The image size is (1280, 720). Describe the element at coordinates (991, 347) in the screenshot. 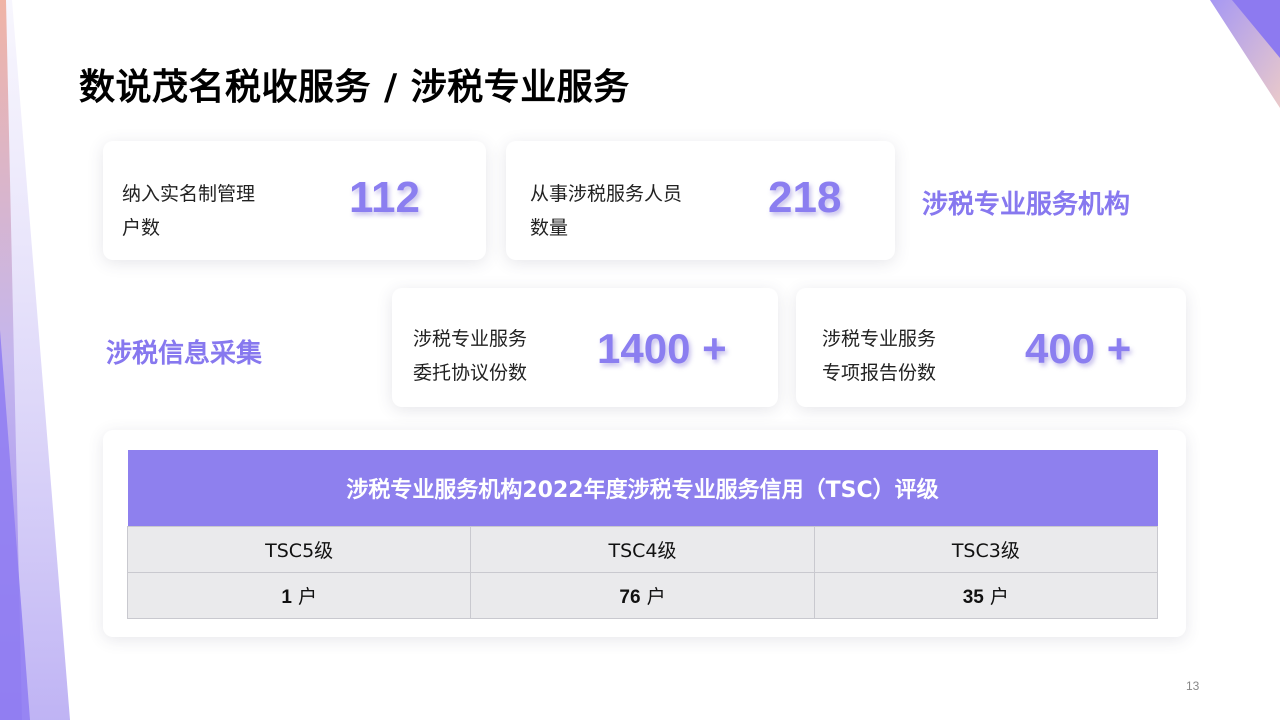

I see `stat-card-reports: 涉税专业服务 专项报告份数 400 +` at that location.